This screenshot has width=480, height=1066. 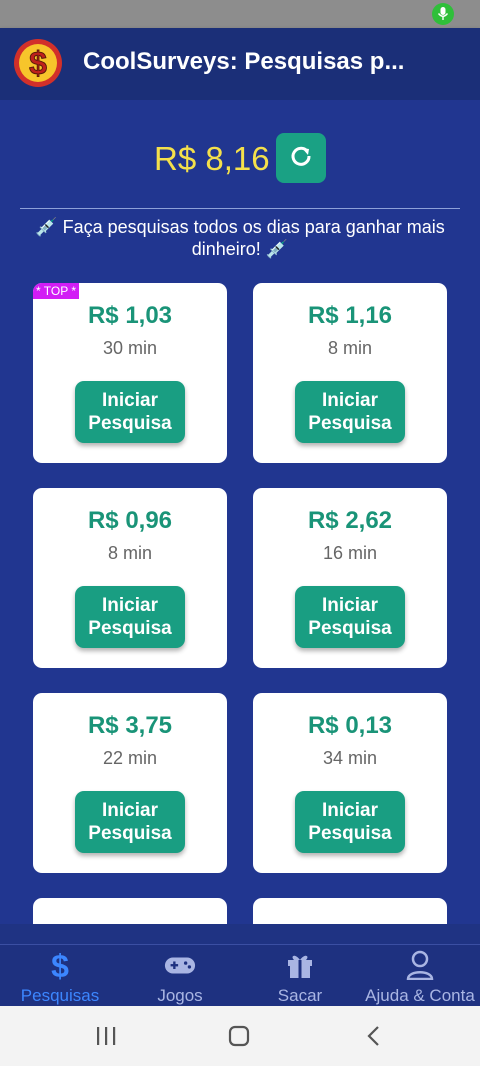 What do you see at coordinates (420, 995) in the screenshot?
I see `nav-label: Ajuda & Conta` at bounding box center [420, 995].